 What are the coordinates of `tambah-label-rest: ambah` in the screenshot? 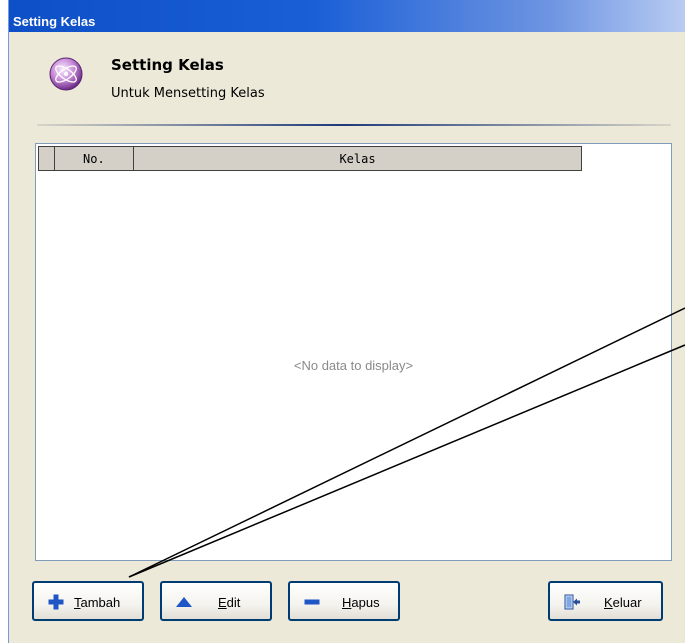 It's located at (100, 602).